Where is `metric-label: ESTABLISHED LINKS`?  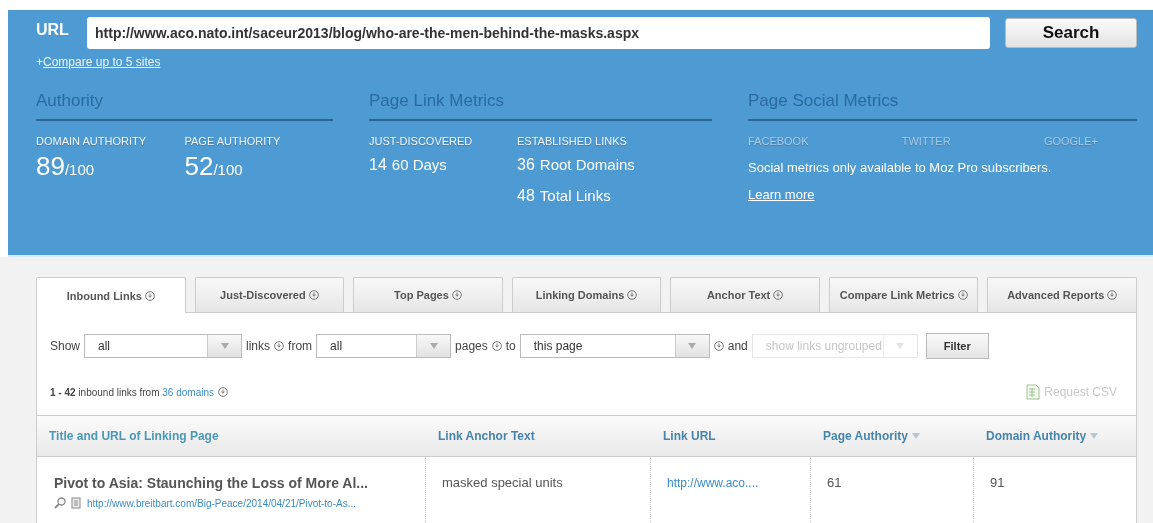 metric-label: ESTABLISHED LINKS is located at coordinates (572, 141).